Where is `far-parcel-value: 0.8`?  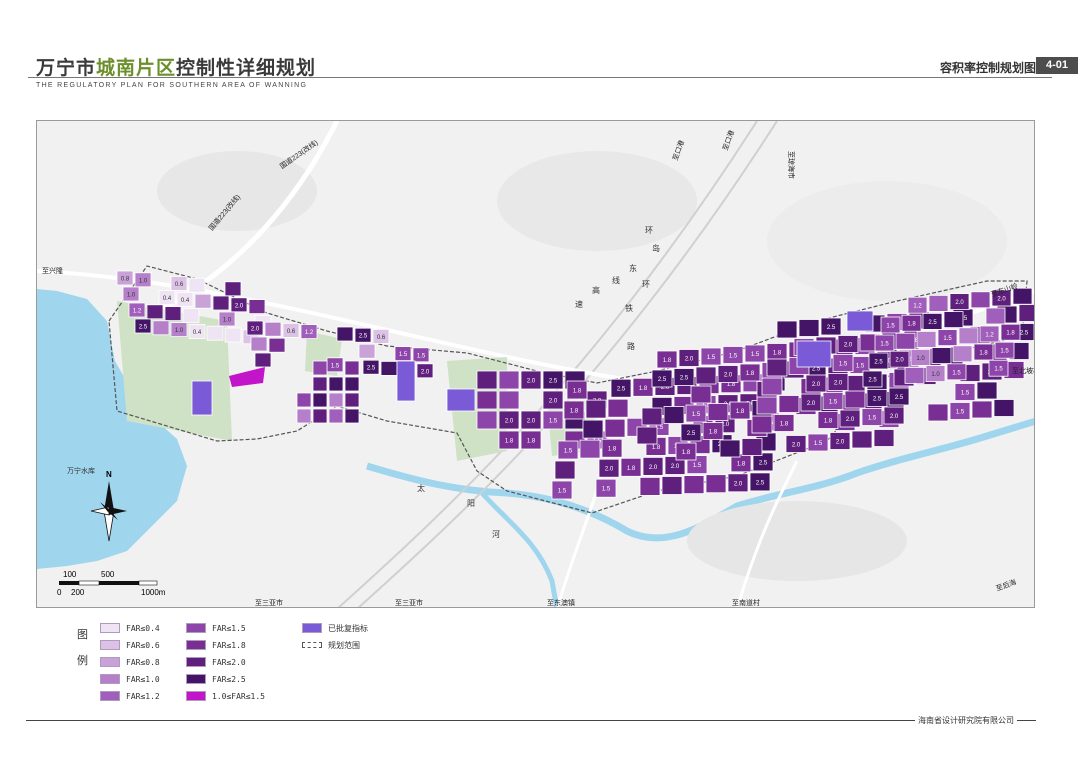
far-parcel-value: 0.8 is located at coordinates (125, 280).